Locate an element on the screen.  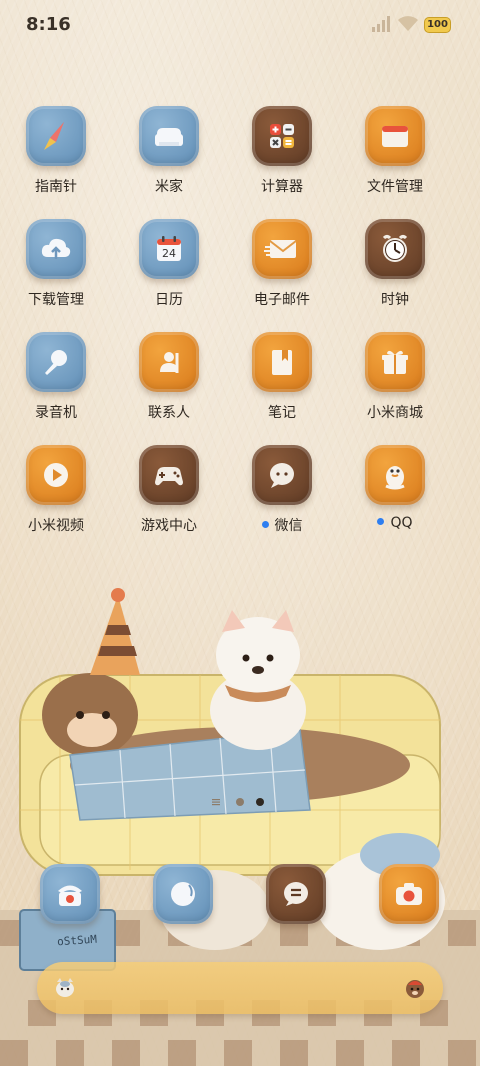
wifi-icon is located at coordinates (408, 23).